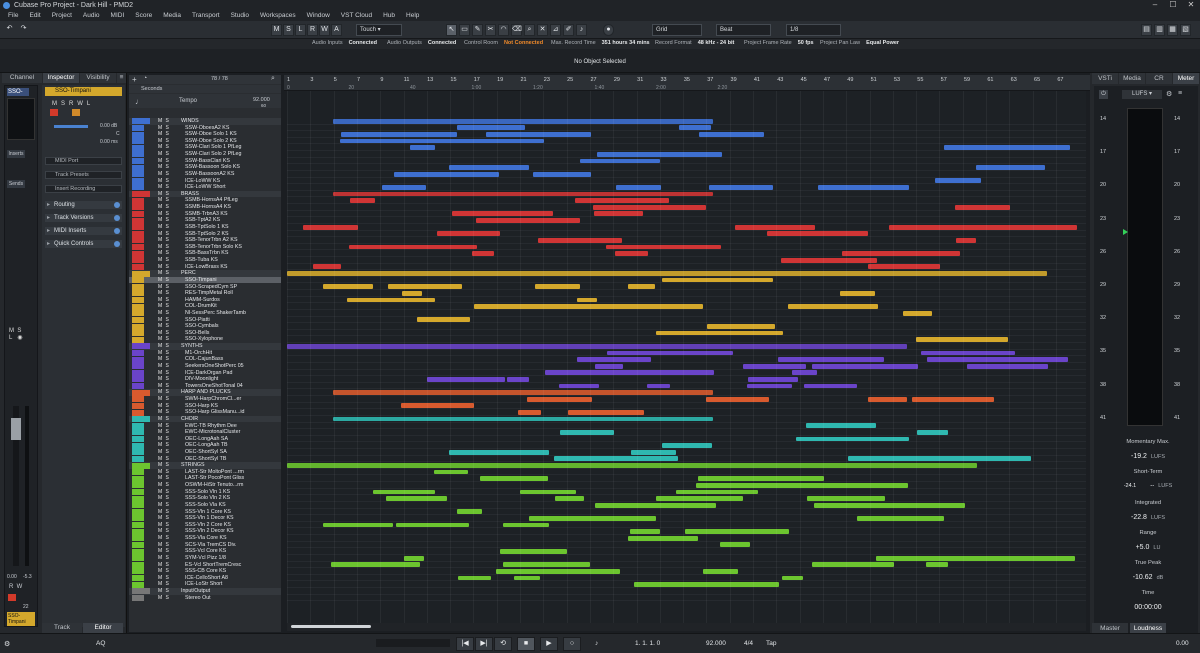 This screenshot has height=653, width=1200. What do you see at coordinates (412, 15) in the screenshot?
I see `menu-help: Help` at bounding box center [412, 15].